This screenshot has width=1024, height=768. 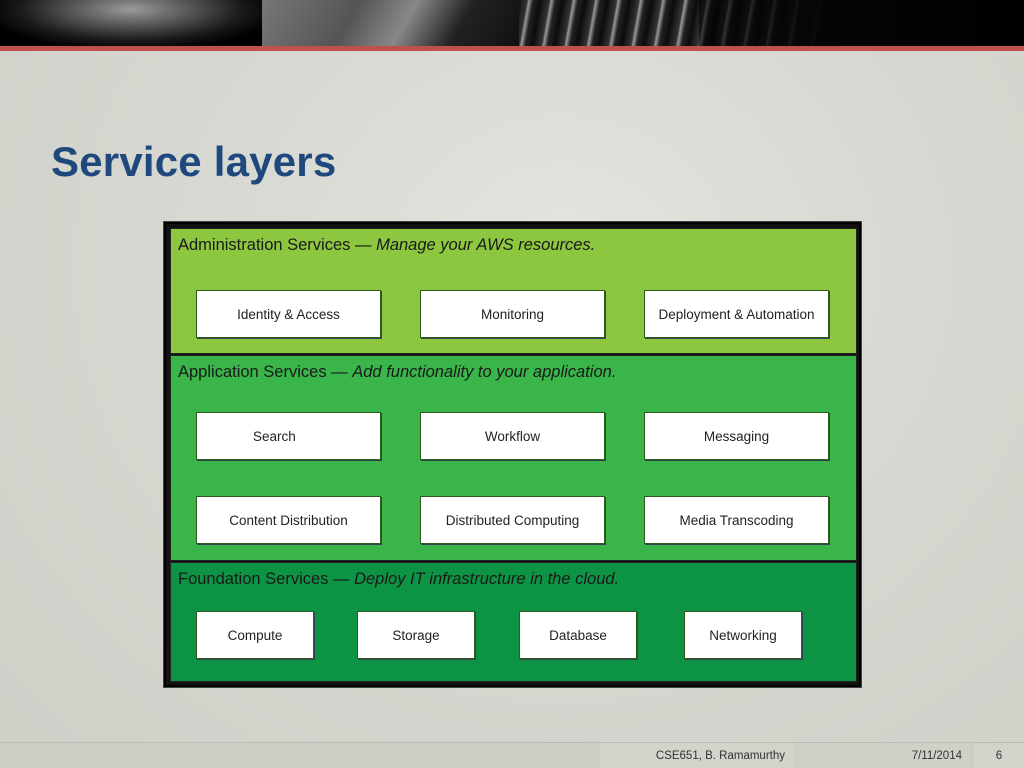 What do you see at coordinates (288, 436) in the screenshot?
I see `service-search: Search` at bounding box center [288, 436].